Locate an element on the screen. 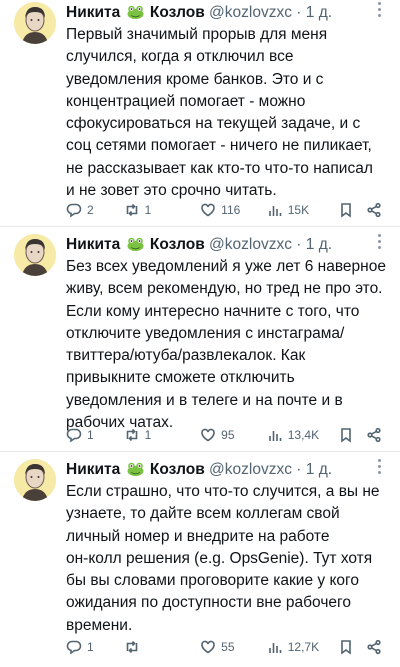 This screenshot has width=400, height=667. tweet-text-line: уведомления и в телеге и на почте и в is located at coordinates (204, 400).